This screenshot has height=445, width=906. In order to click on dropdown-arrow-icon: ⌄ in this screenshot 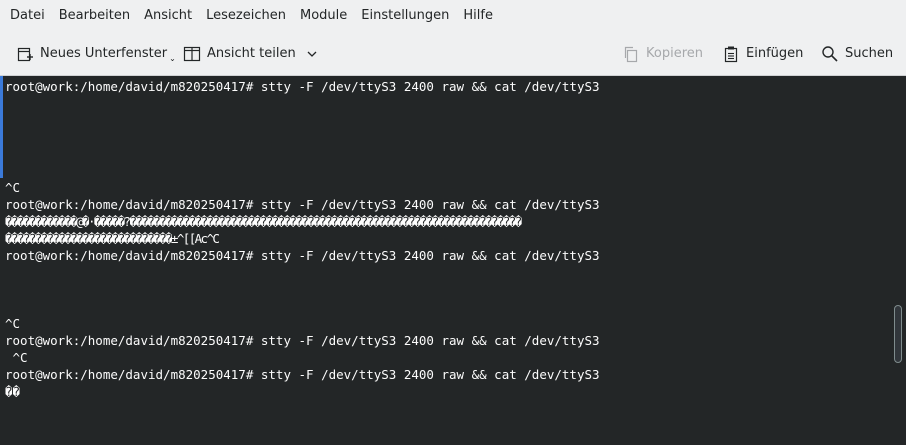, I will do `click(172, 58)`.